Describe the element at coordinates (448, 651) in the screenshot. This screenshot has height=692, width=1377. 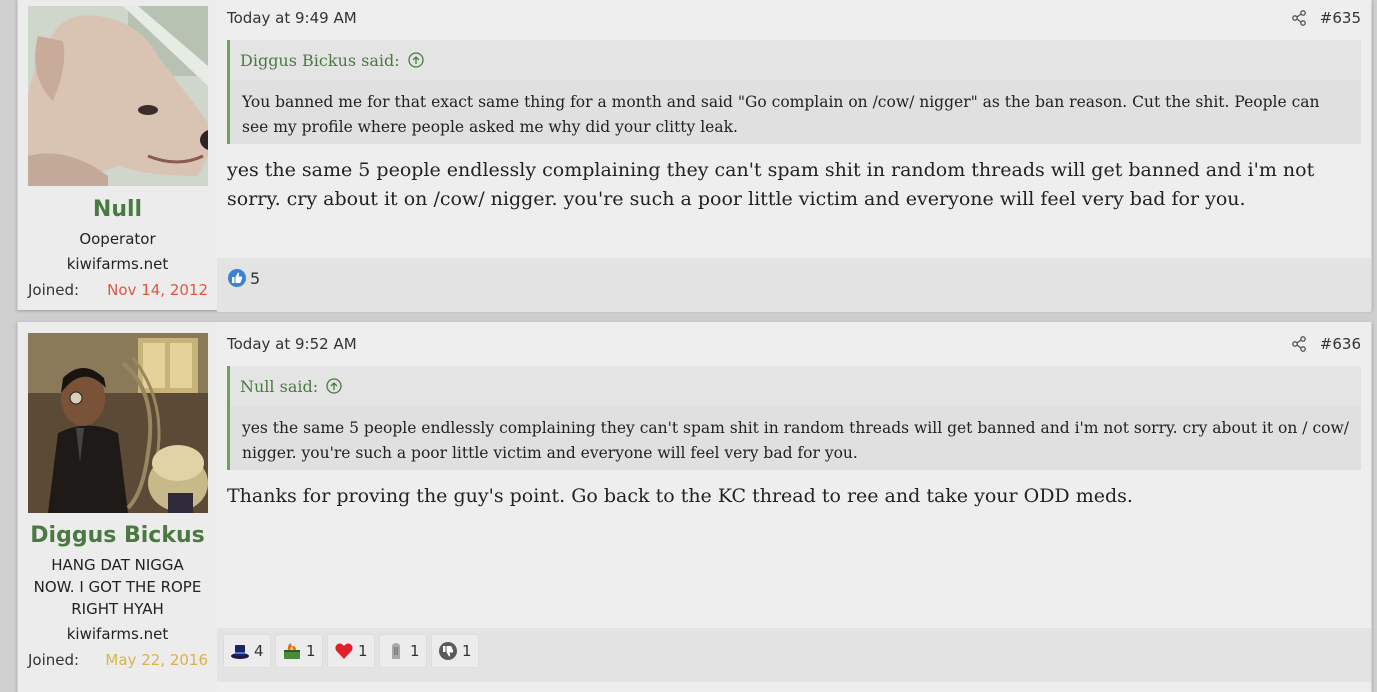
I see `dislike-icon` at that location.